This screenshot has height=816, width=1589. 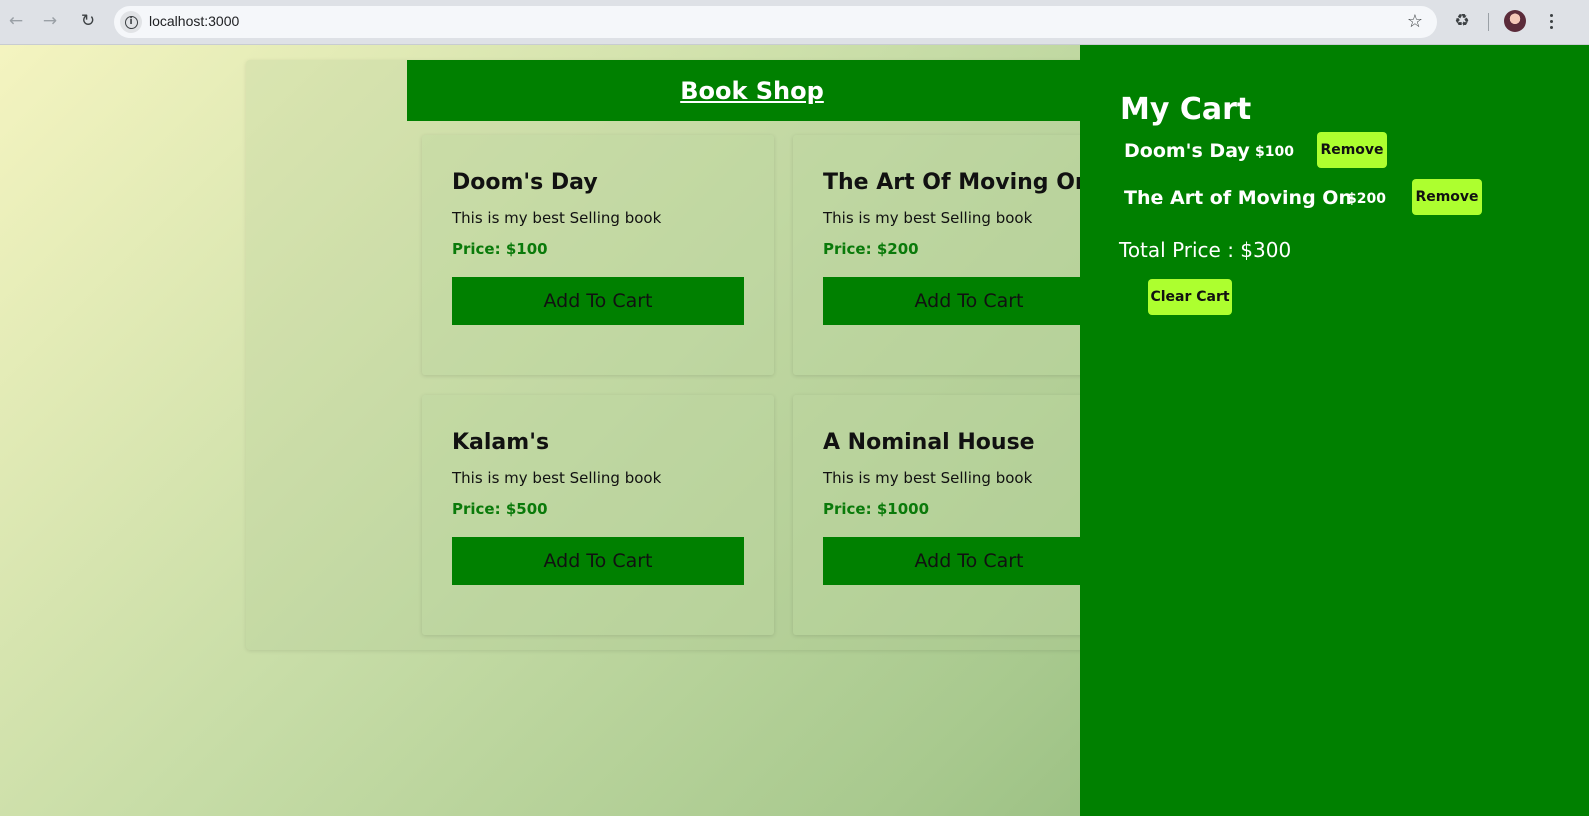 I want to click on cart-title: My Cart, so click(x=1186, y=109).